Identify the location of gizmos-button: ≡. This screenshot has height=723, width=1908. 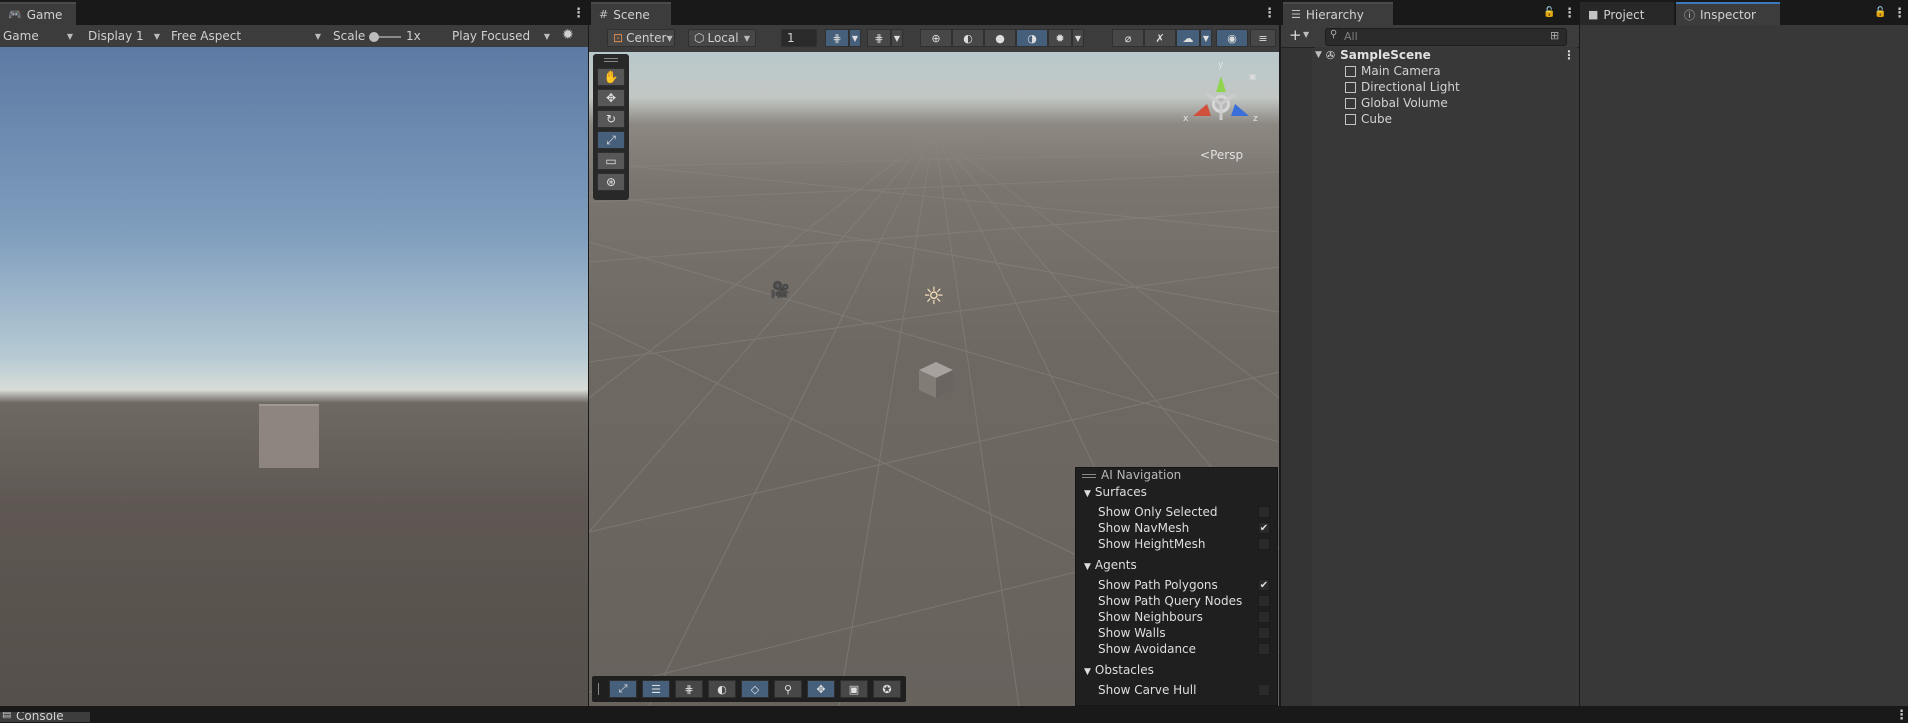
(1263, 38).